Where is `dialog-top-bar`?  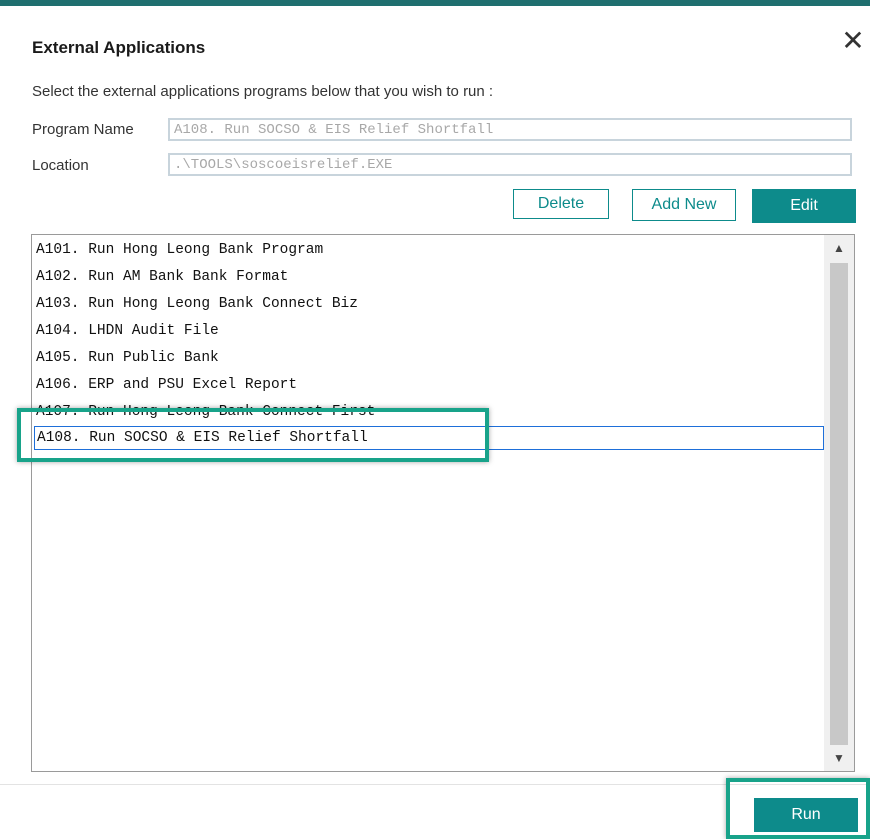
dialog-top-bar is located at coordinates (435, 3).